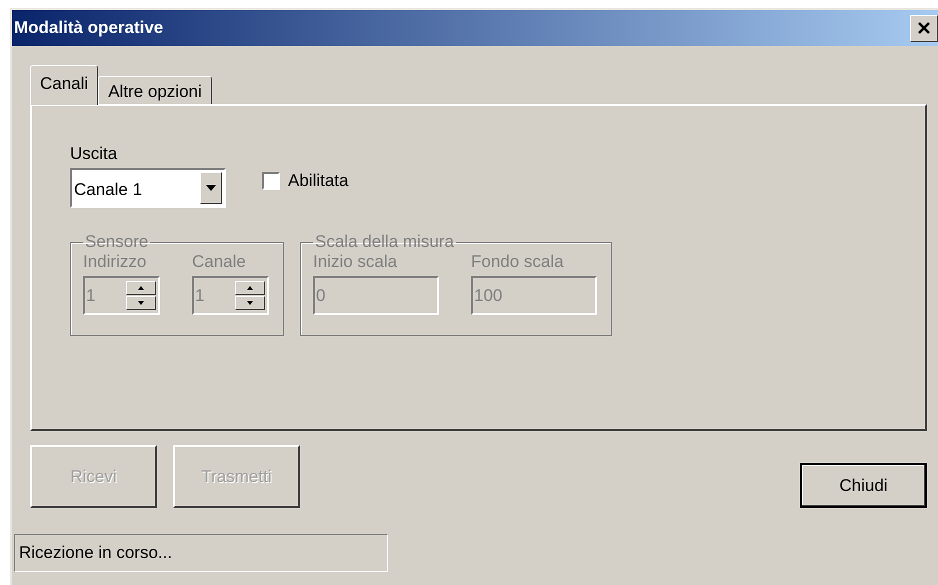  Describe the element at coordinates (94, 154) in the screenshot. I see `output-label: Uscita` at that location.